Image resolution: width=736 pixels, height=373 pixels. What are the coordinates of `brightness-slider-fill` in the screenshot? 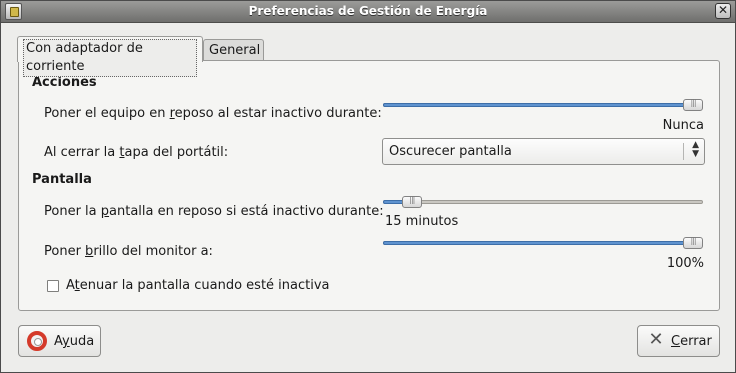 It's located at (538, 243).